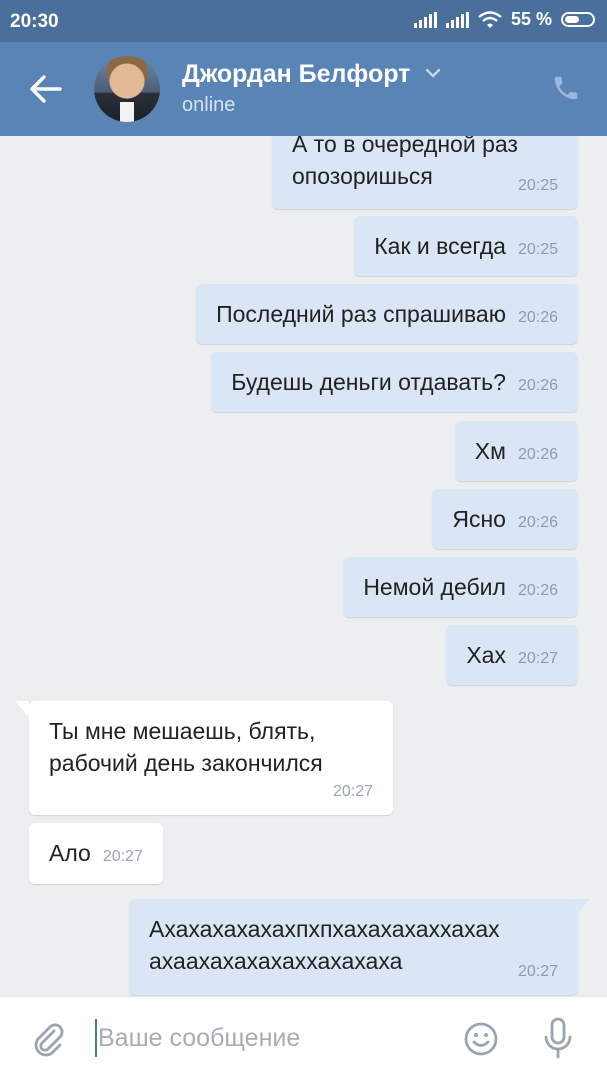  What do you see at coordinates (512, 655) in the screenshot?
I see `message-bubble-outgoing: Хах 20:27` at bounding box center [512, 655].